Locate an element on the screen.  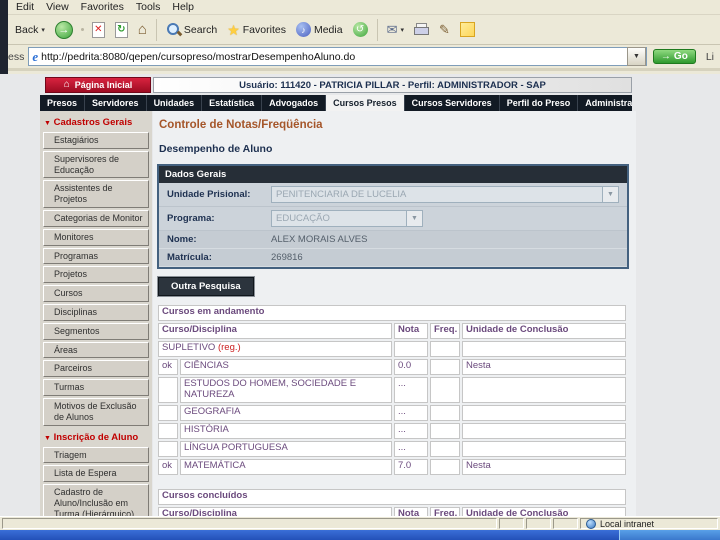
mail-button: ✉ ▾ is located at coordinates (395, 29).